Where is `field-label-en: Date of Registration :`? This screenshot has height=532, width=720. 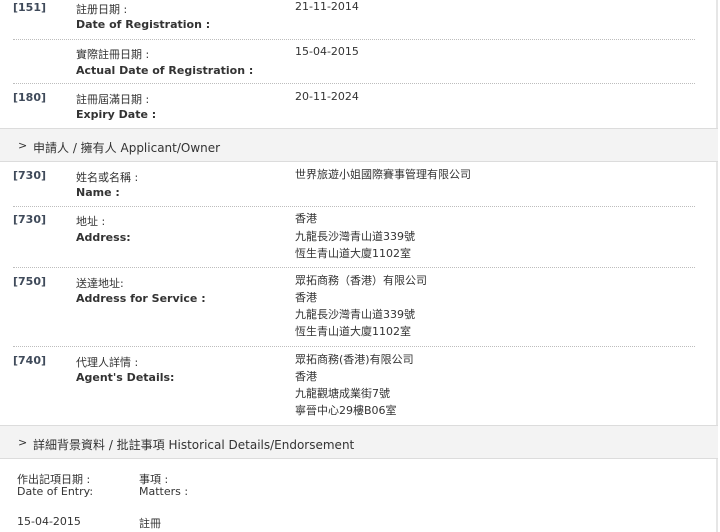 field-label-en: Date of Registration : is located at coordinates (143, 24).